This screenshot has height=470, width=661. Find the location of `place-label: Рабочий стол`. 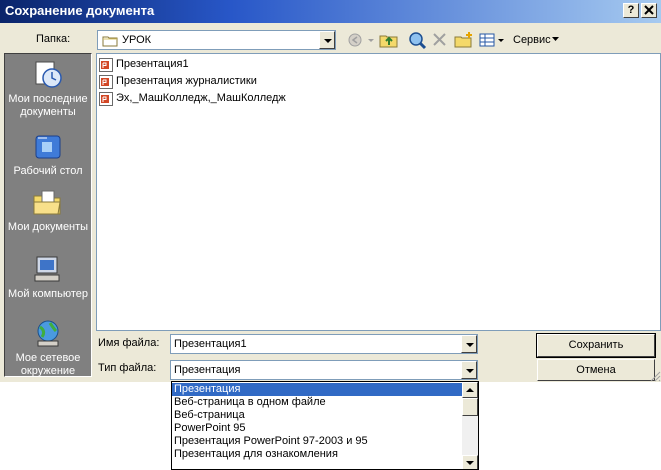

place-label: Рабочий стол is located at coordinates (48, 171).